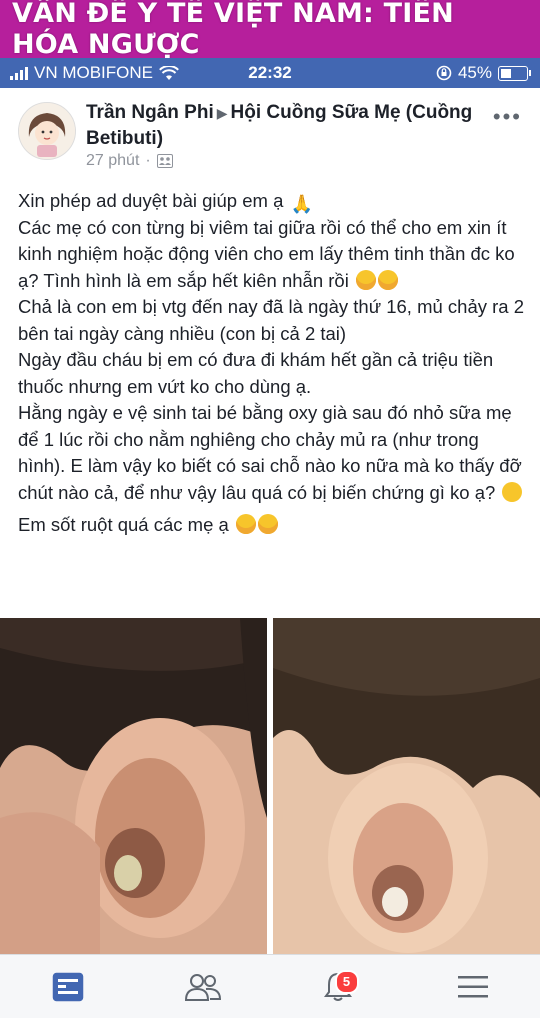 Image resolution: width=540 pixels, height=1018 pixels. I want to click on notification-badge: 5, so click(346, 981).